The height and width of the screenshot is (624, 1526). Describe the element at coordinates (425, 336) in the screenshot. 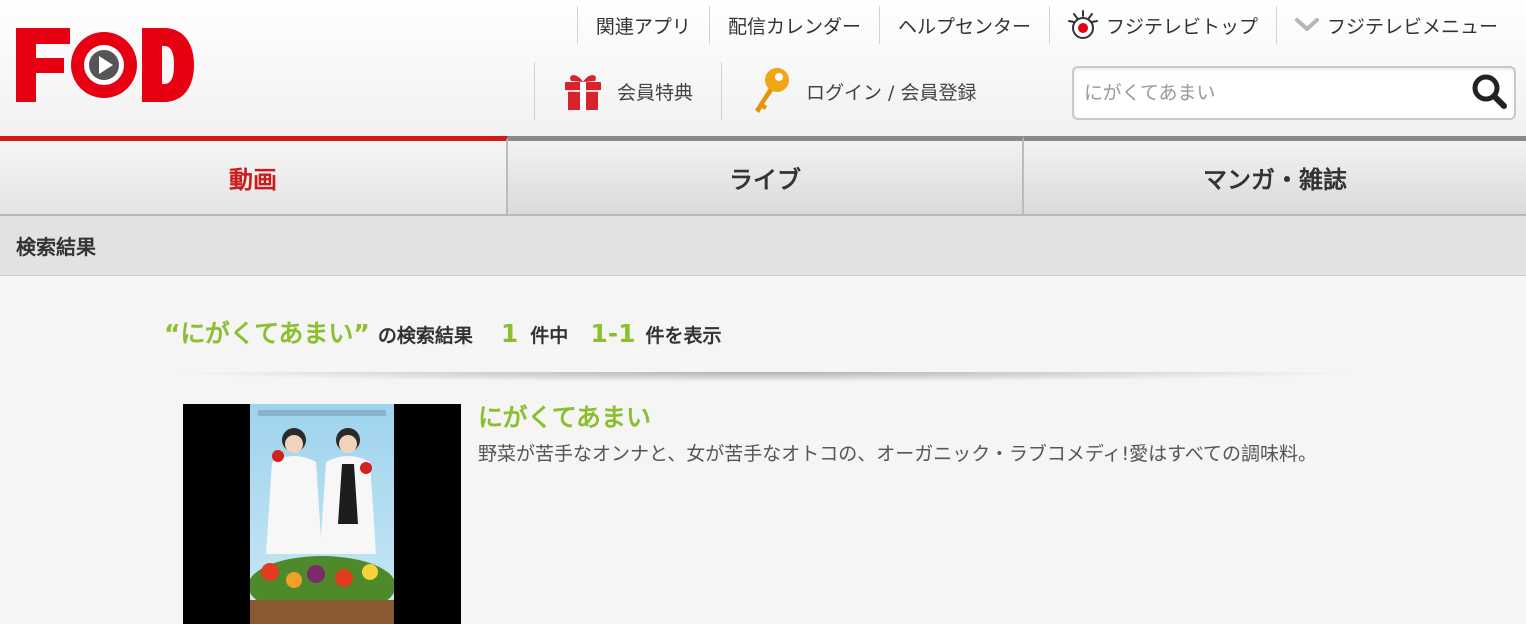

I see `summary-query-suffix: の検索結果` at that location.